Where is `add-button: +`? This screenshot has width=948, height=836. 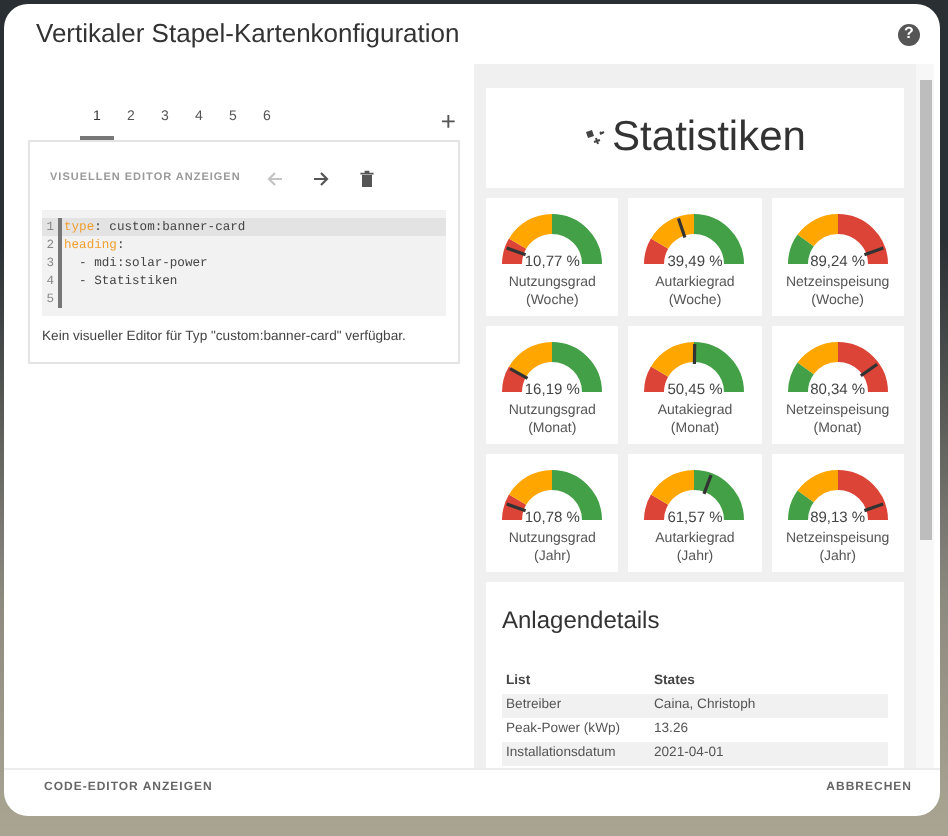
add-button: + is located at coordinates (448, 120).